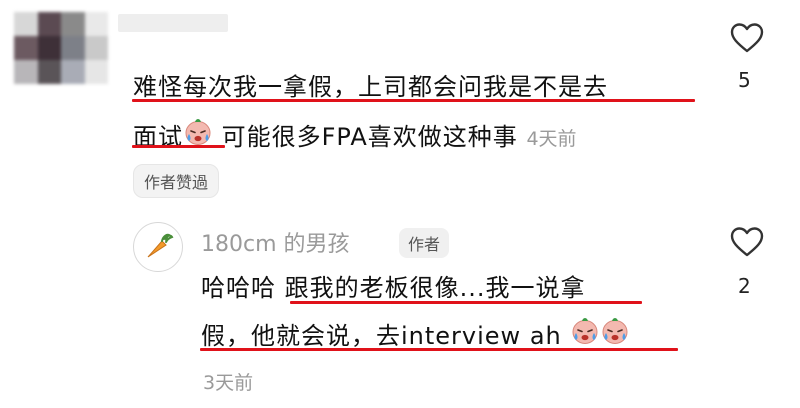  What do you see at coordinates (228, 383) in the screenshot?
I see `reply-timestamp: 3天前` at bounding box center [228, 383].